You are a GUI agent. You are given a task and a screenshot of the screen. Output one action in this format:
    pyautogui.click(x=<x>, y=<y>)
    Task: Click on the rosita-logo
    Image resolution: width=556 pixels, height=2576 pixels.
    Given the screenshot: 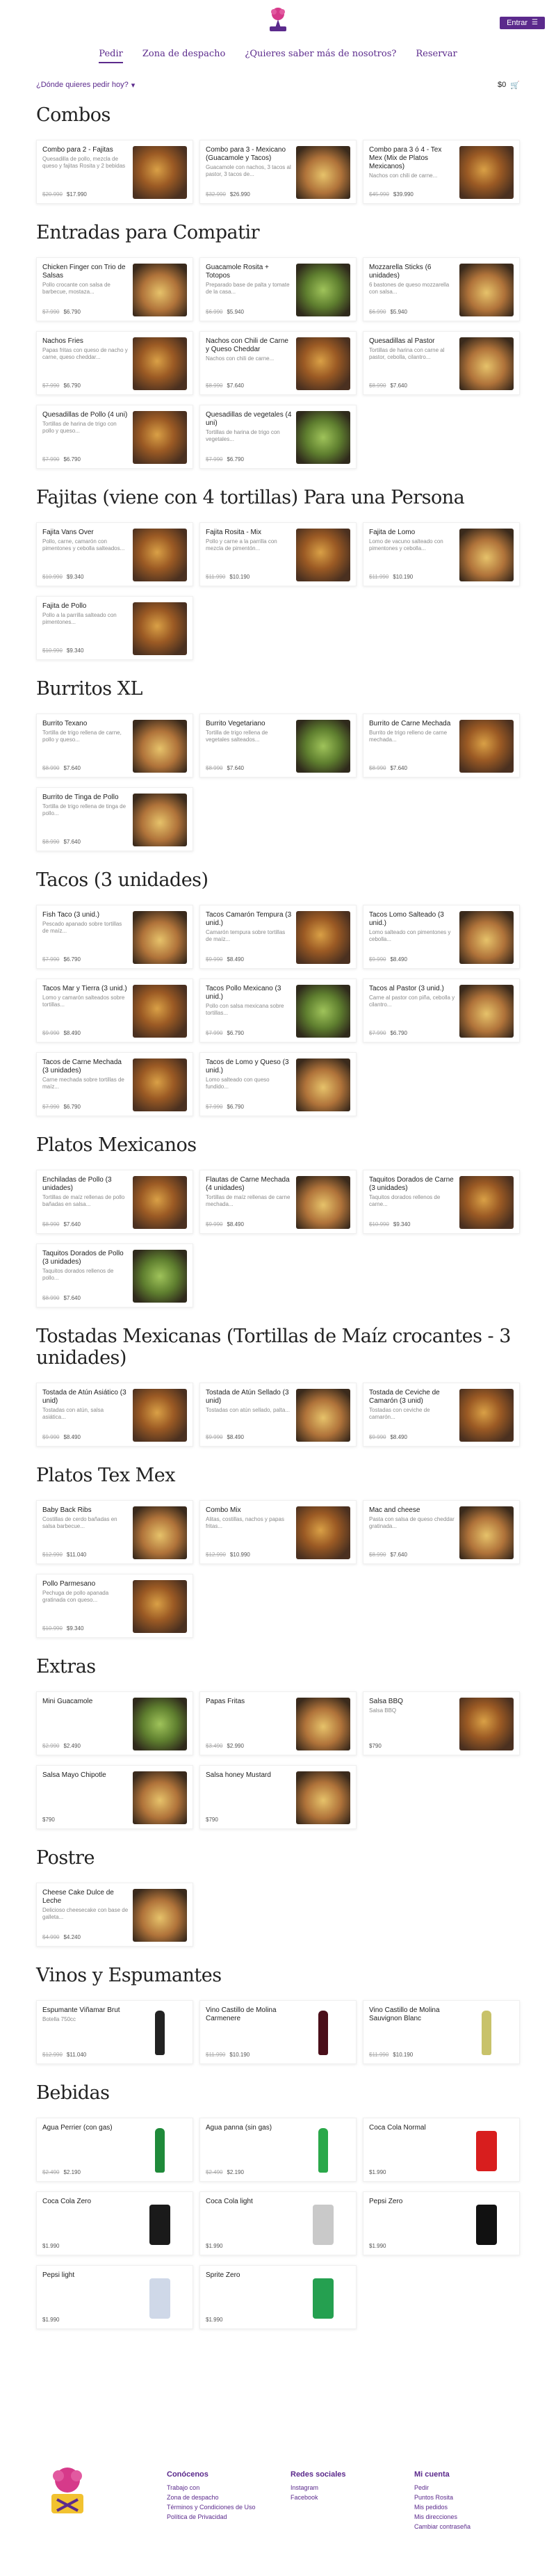 What is the action you would take?
    pyautogui.click(x=278, y=20)
    